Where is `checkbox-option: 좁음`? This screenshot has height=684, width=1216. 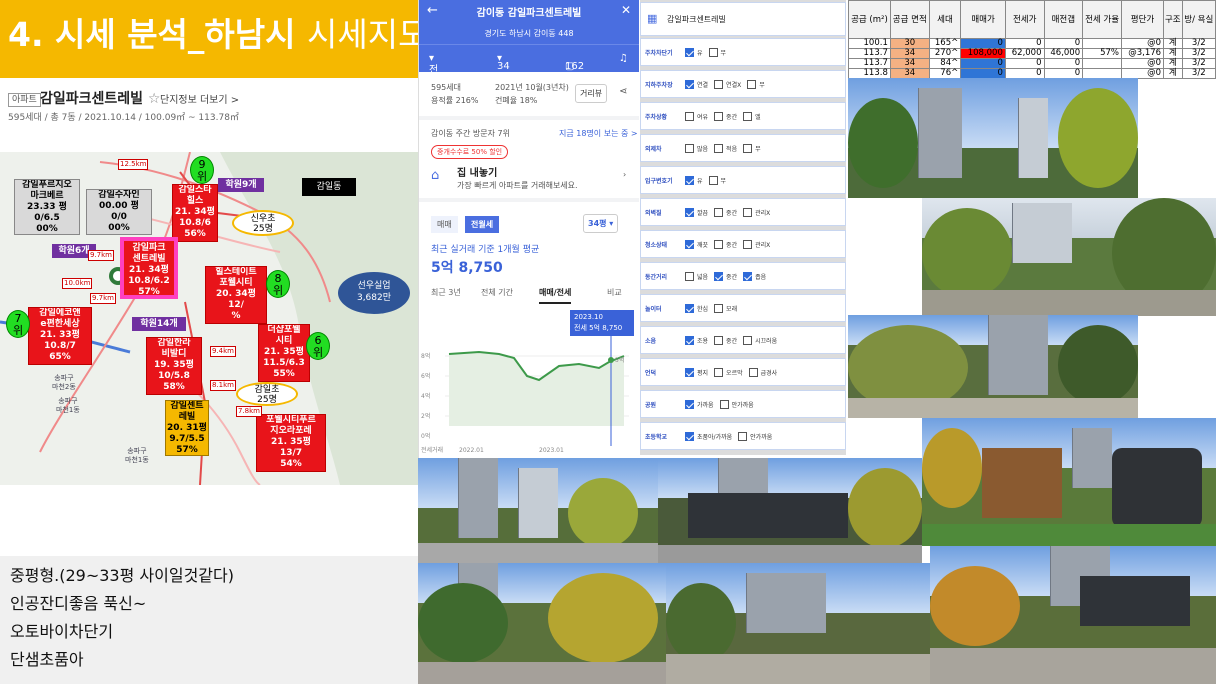
checkbox-option: 좁음 is located at coordinates (754, 276).